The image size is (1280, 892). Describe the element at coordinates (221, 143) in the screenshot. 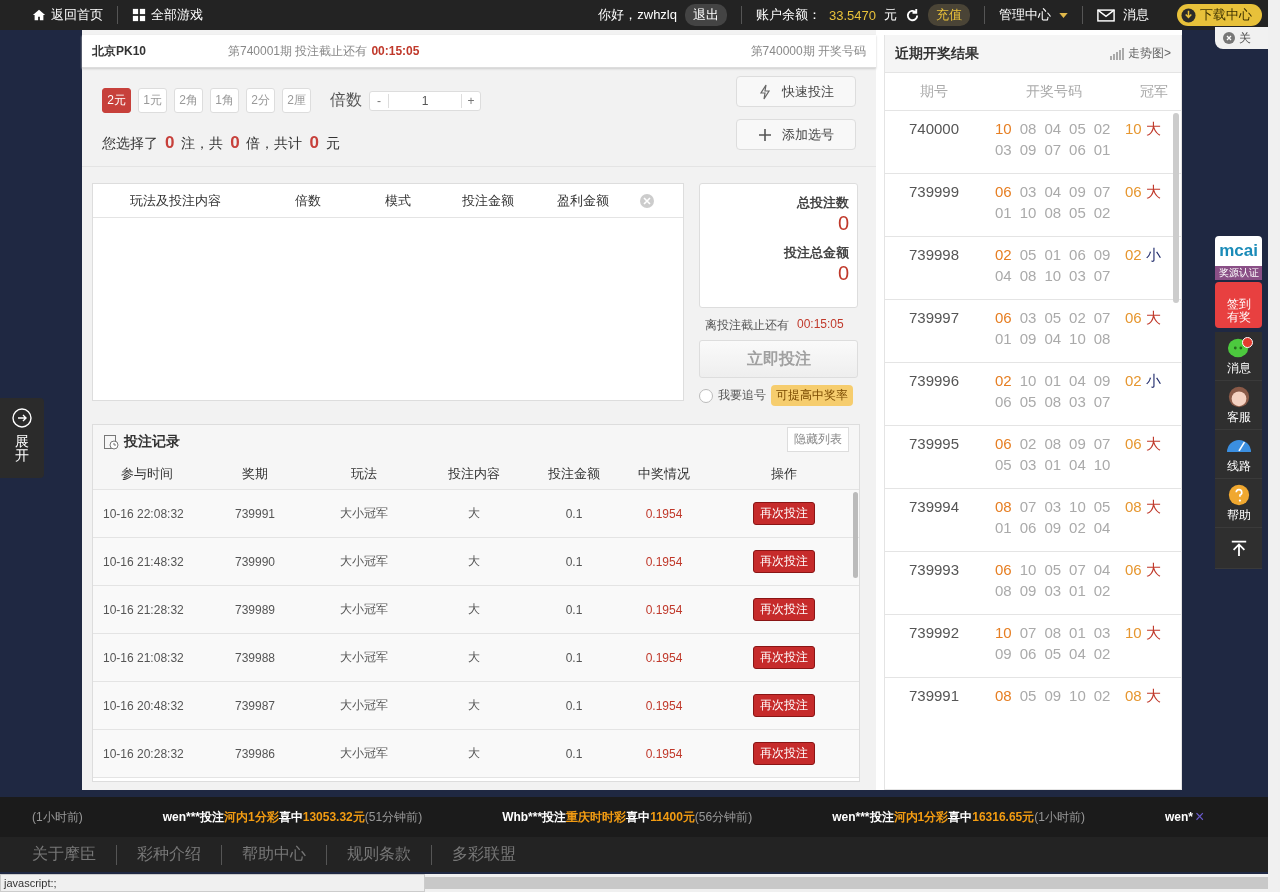

I see `selection-summary: 您选择了 0 注，共 0 倍，共计 0 元` at that location.